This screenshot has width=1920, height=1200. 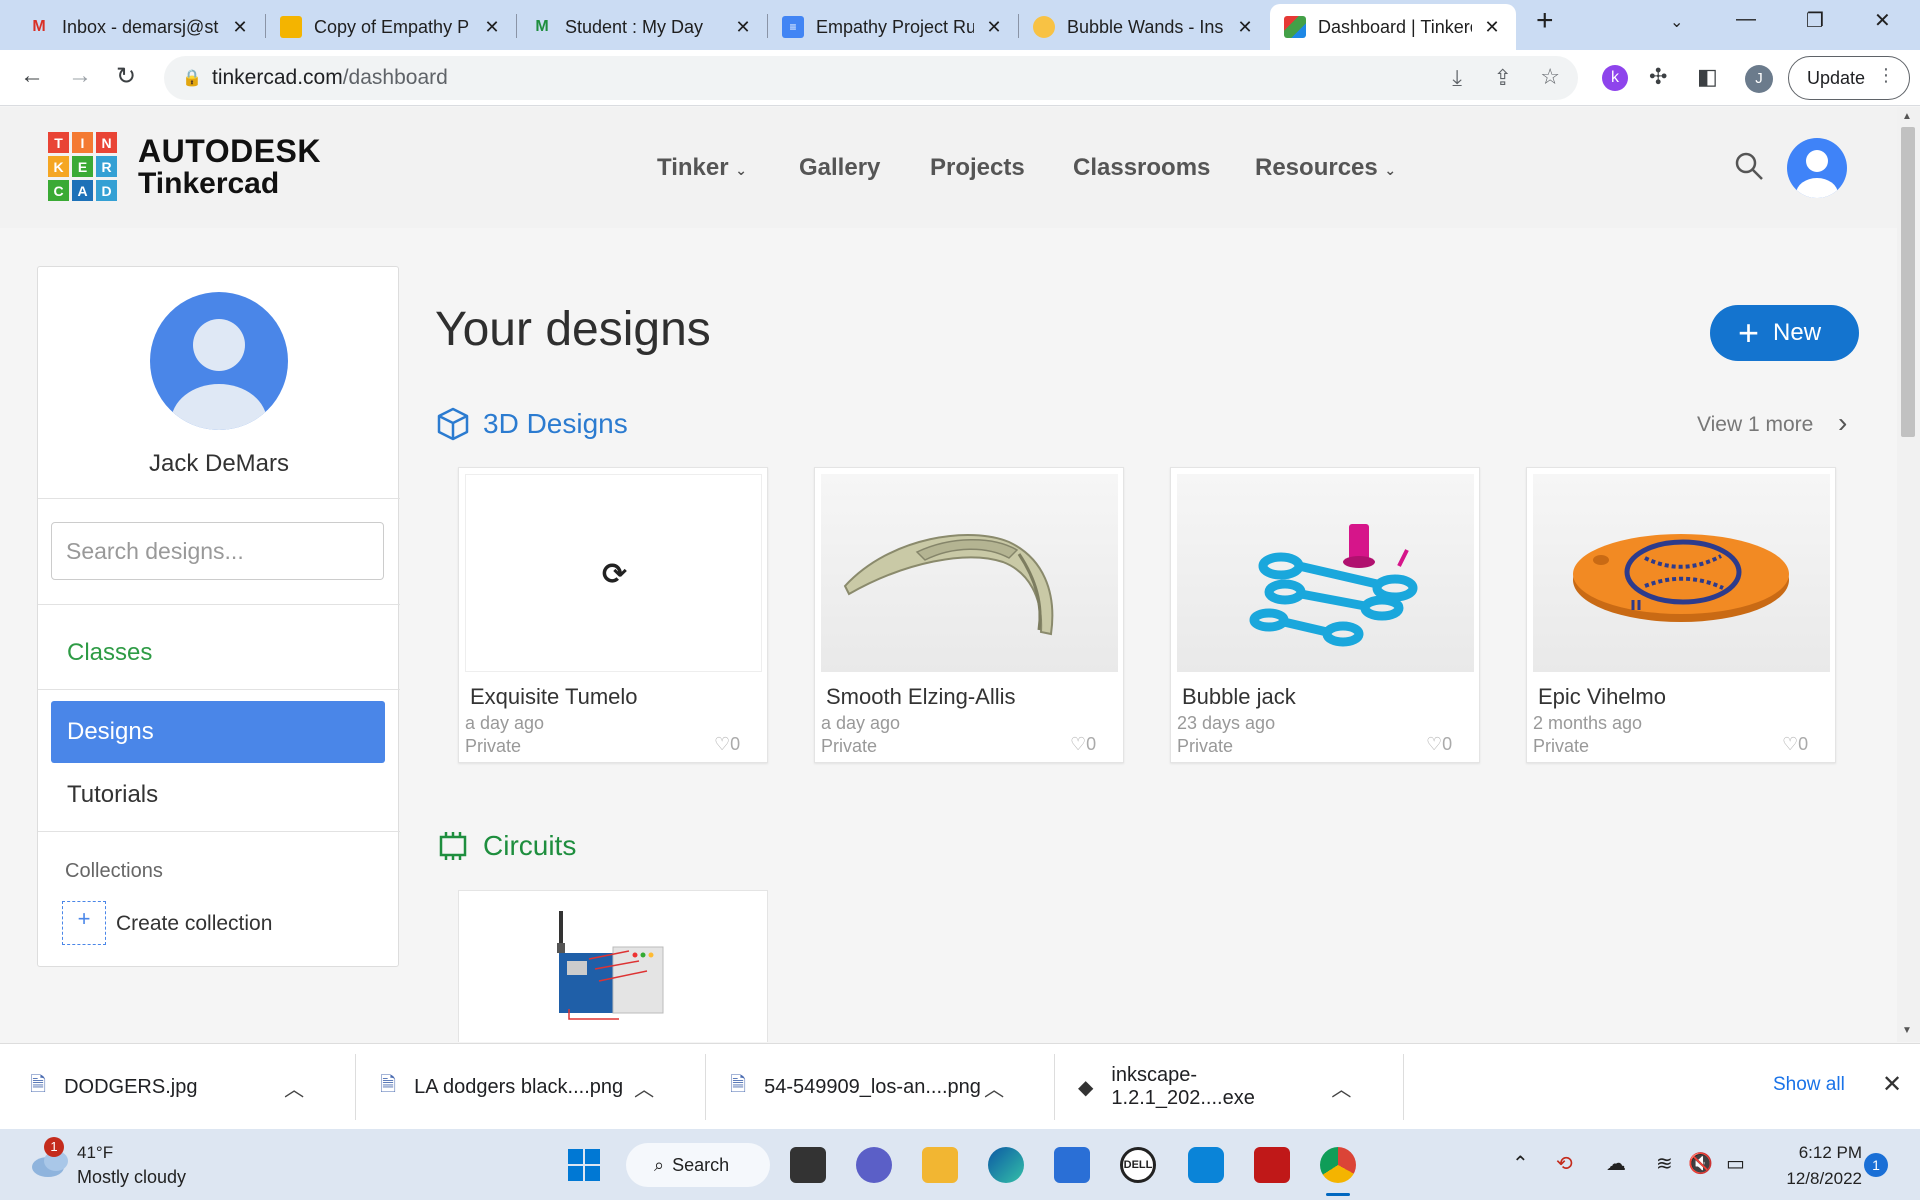 What do you see at coordinates (1141, 168) in the screenshot?
I see `nav-classrooms: Classrooms` at bounding box center [1141, 168].